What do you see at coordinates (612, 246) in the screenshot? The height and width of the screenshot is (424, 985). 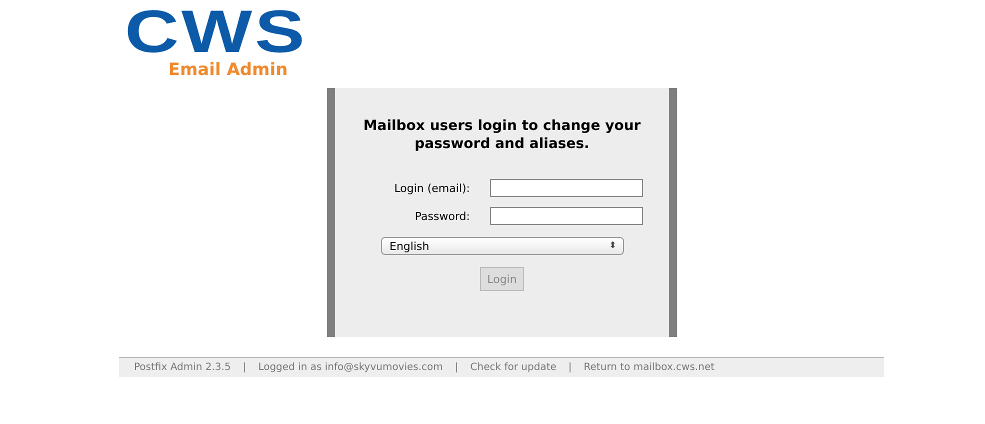 I see `select-arrows-icon: ⬍` at bounding box center [612, 246].